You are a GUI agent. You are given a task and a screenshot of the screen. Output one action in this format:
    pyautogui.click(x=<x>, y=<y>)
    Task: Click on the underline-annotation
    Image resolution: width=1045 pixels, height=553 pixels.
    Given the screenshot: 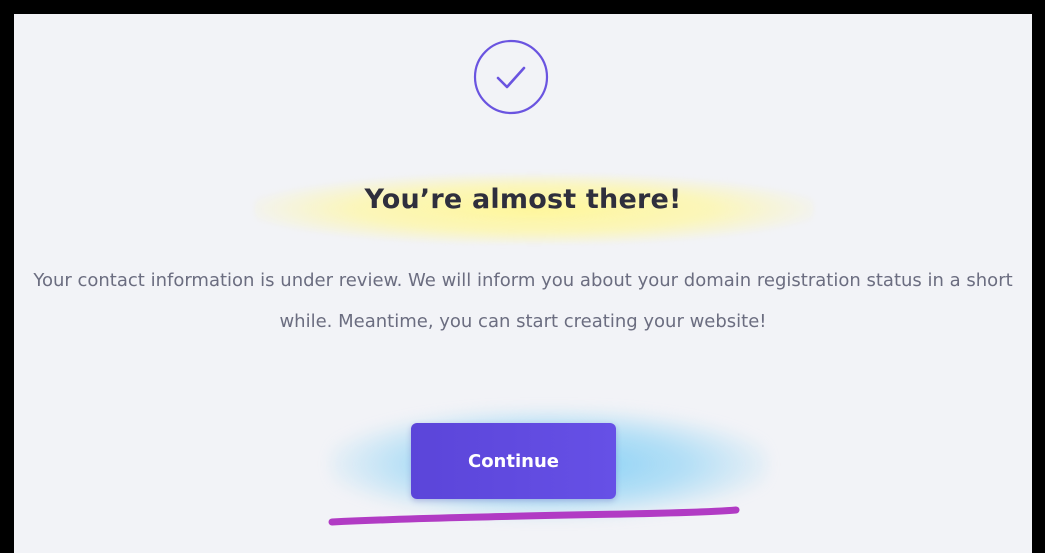 What is the action you would take?
    pyautogui.click(x=534, y=516)
    